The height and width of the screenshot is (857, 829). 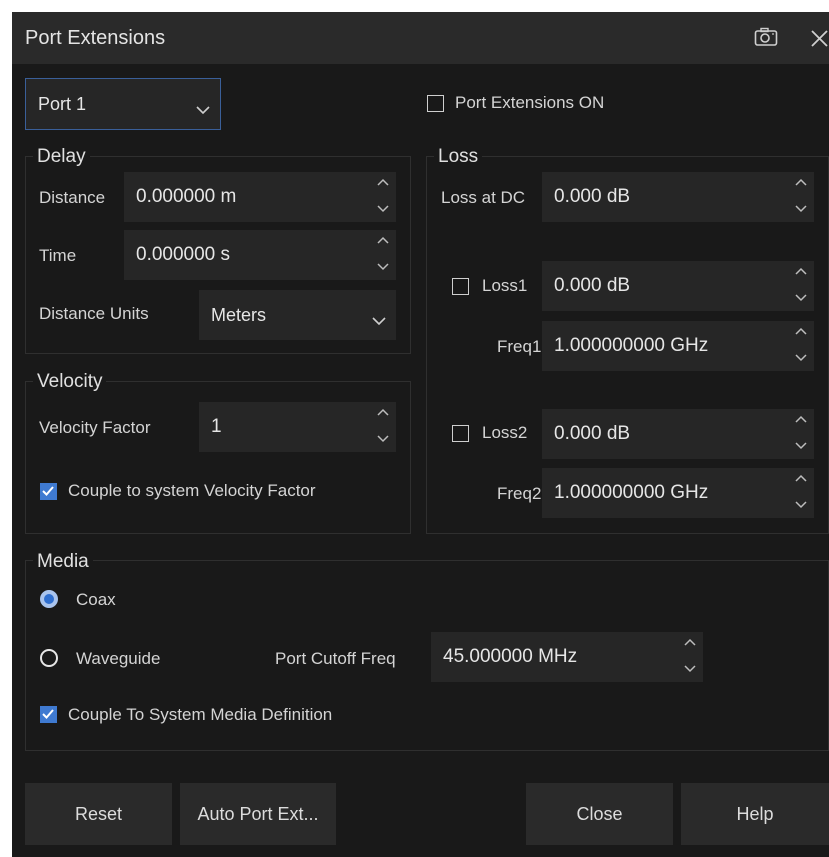 I want to click on couple-media-checkbox, so click(x=48, y=714).